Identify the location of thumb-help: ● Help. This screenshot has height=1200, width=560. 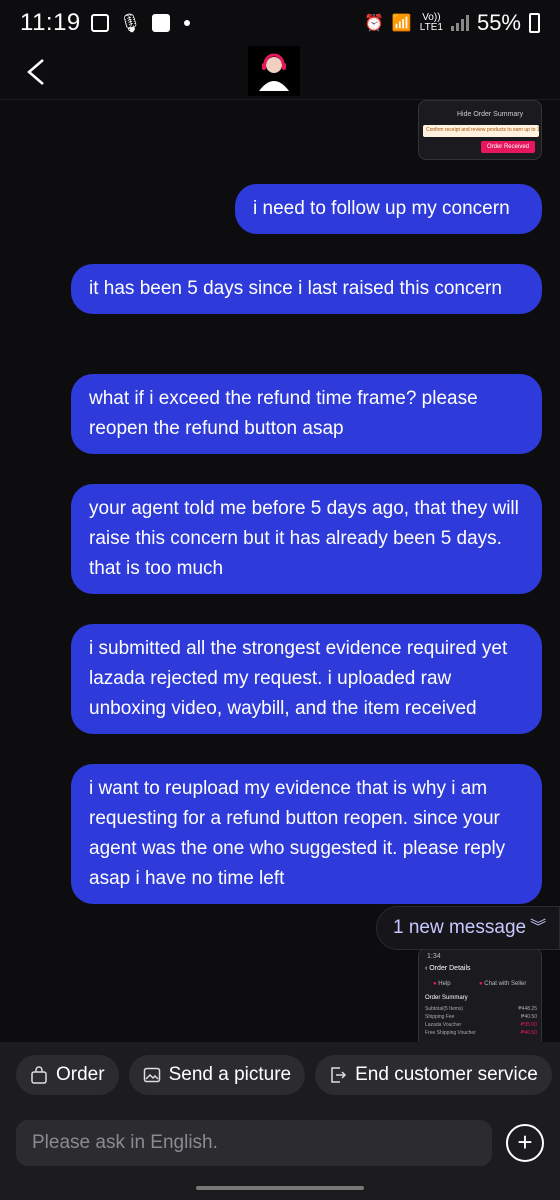
(442, 984).